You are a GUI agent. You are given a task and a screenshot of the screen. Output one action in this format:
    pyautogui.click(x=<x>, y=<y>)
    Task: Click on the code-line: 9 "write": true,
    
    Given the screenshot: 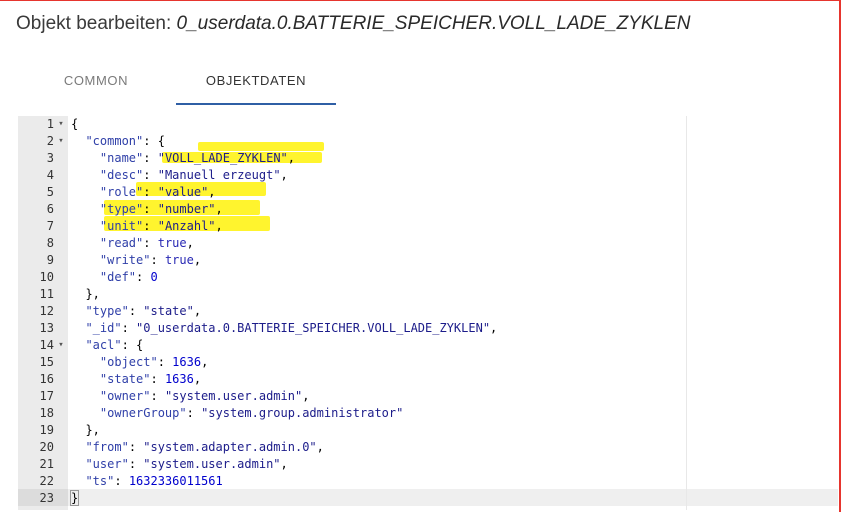 What is the action you would take?
    pyautogui.click(x=428, y=260)
    